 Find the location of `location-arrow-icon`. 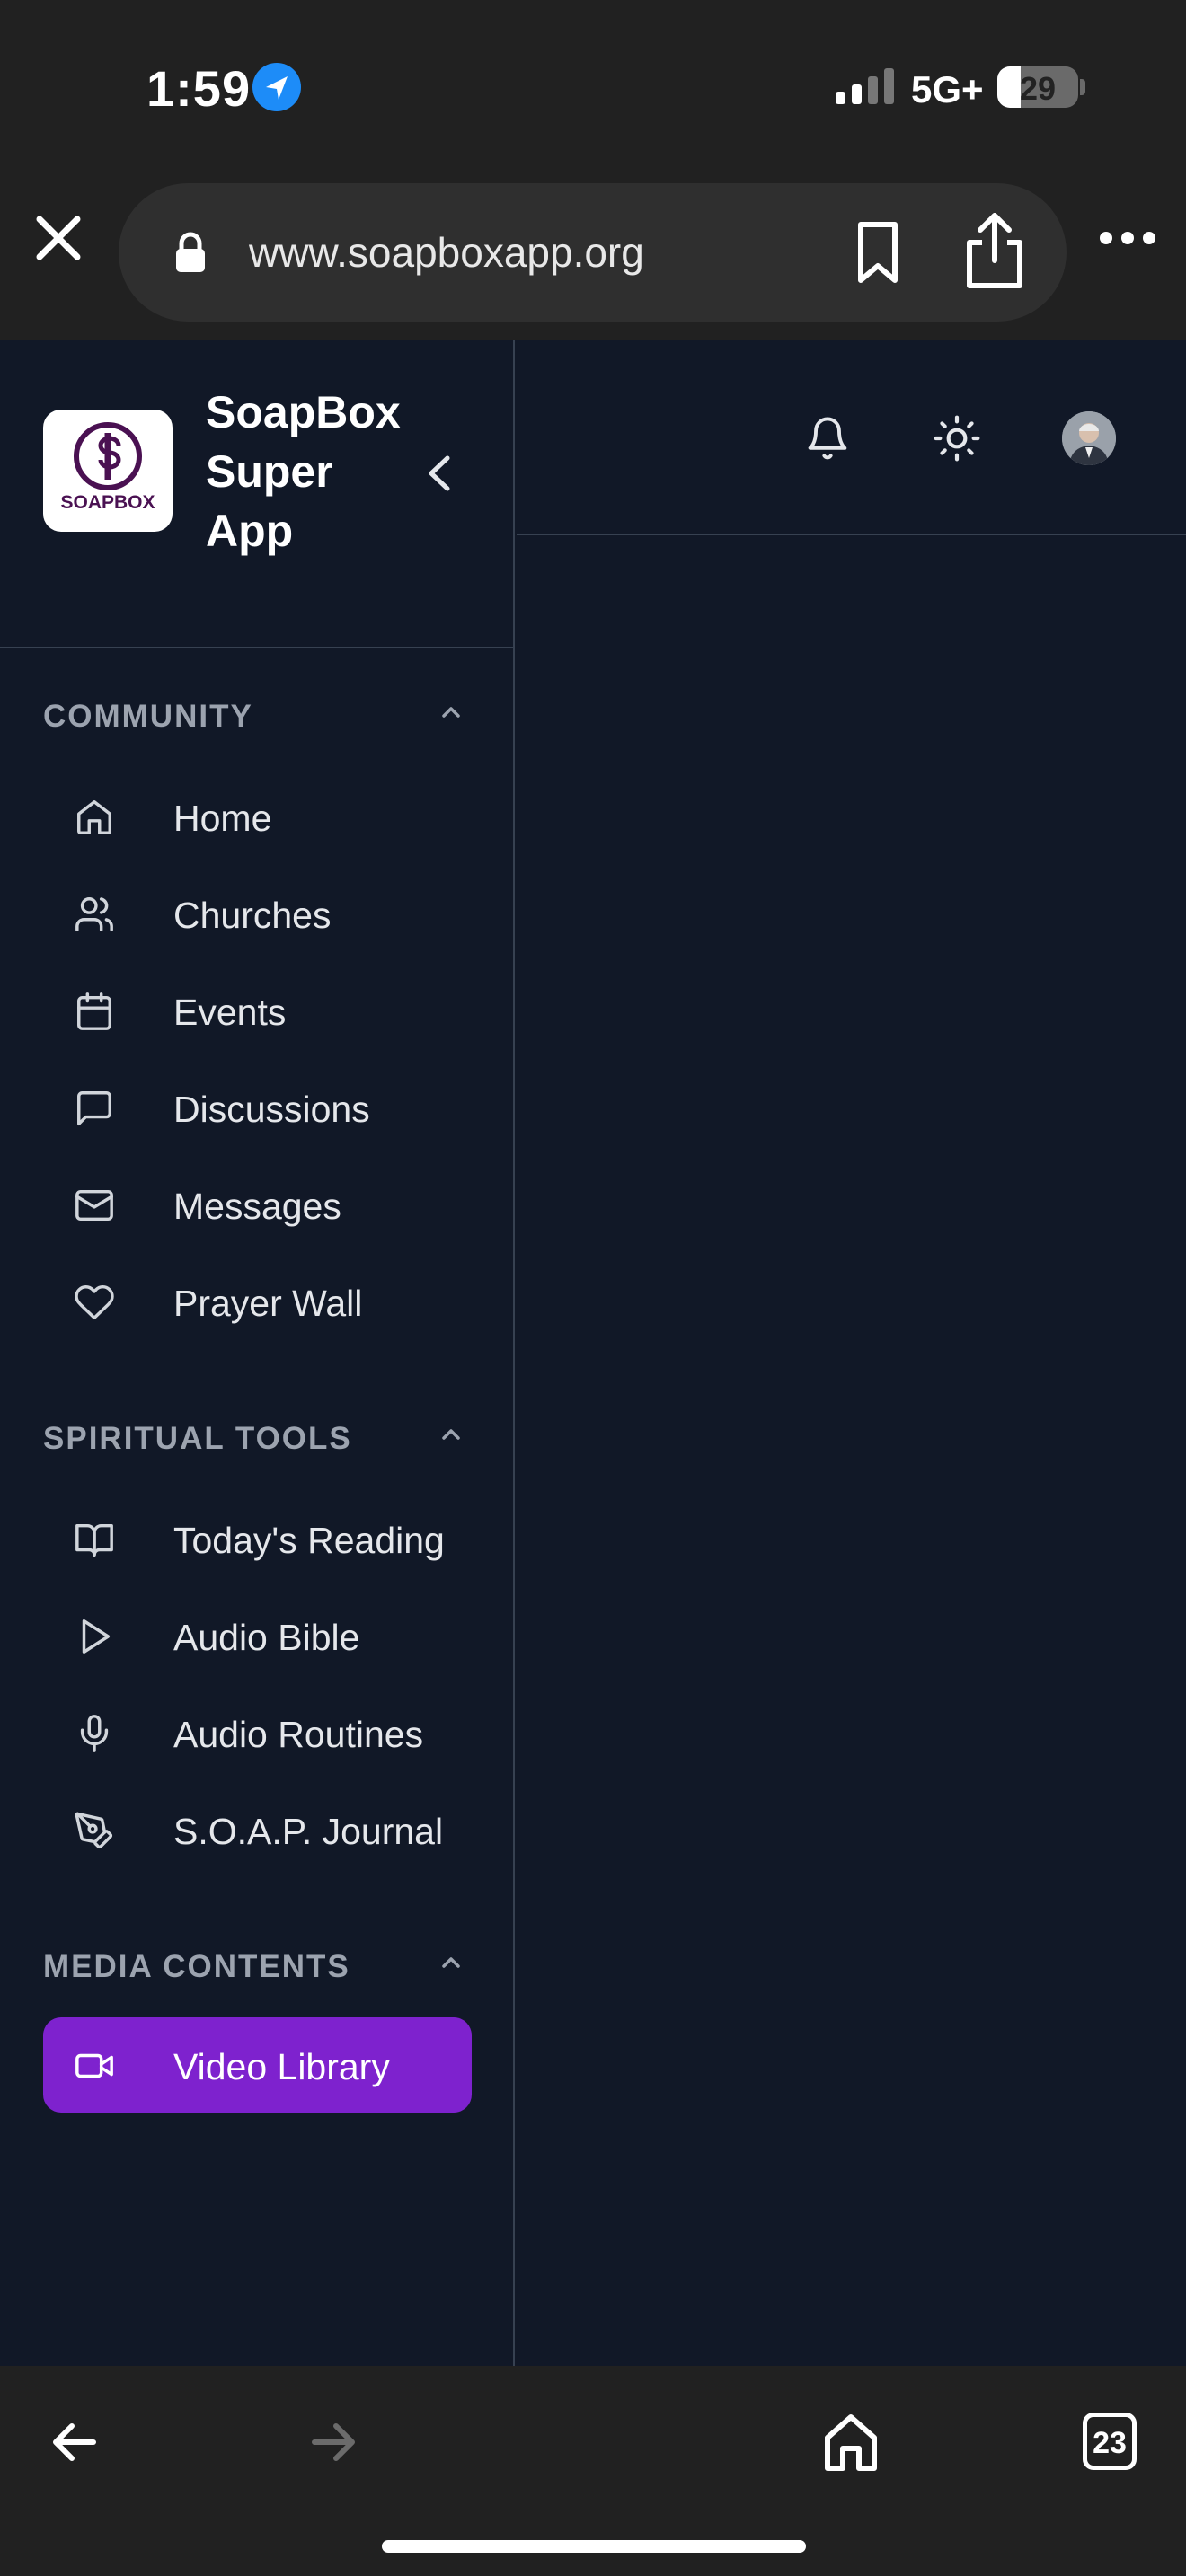

location-arrow-icon is located at coordinates (276, 87).